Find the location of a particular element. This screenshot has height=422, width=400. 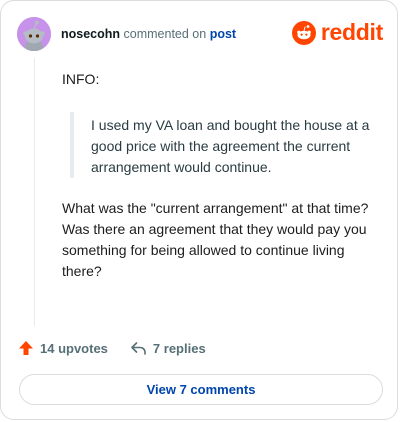

reddit-logo: reddit is located at coordinates (337, 32).